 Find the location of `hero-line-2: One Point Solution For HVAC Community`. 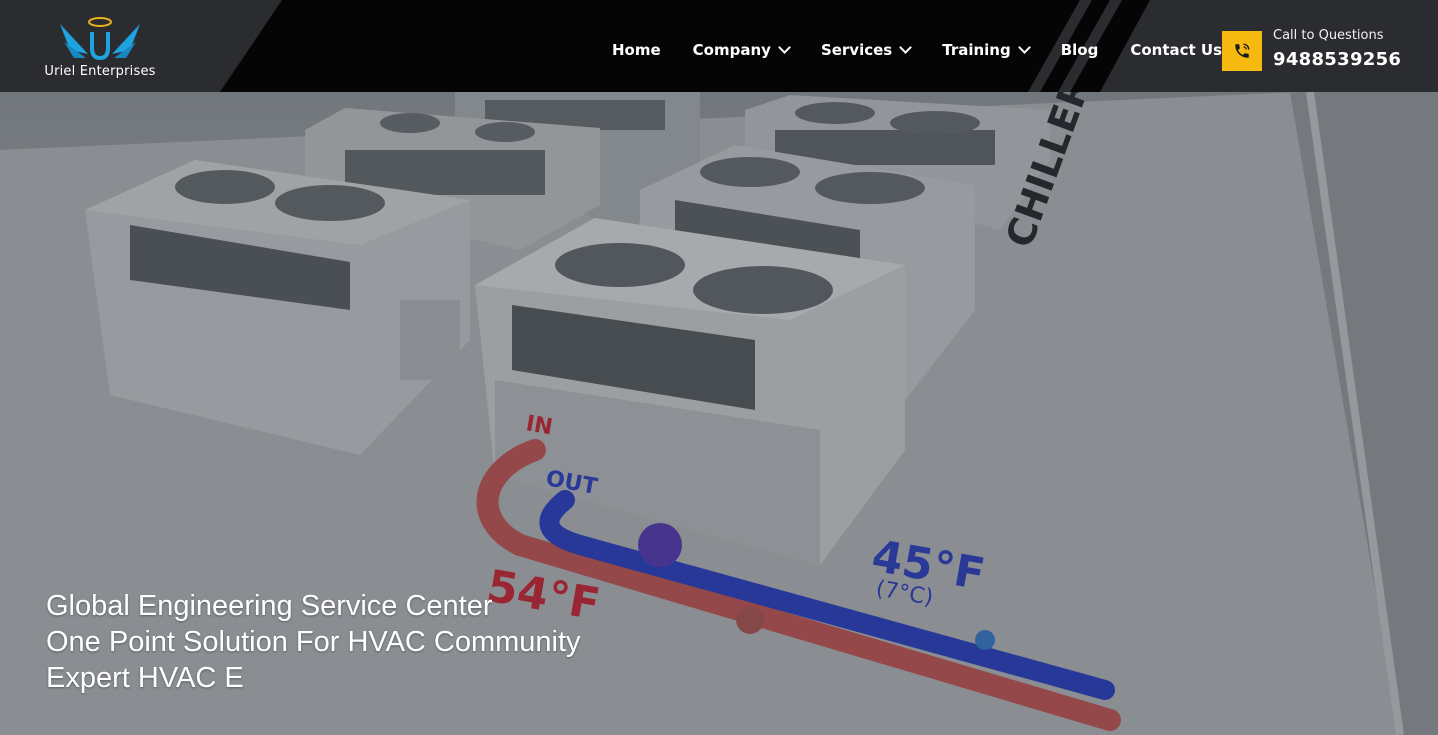

hero-line-2: One Point Solution For HVAC Community is located at coordinates (313, 642).